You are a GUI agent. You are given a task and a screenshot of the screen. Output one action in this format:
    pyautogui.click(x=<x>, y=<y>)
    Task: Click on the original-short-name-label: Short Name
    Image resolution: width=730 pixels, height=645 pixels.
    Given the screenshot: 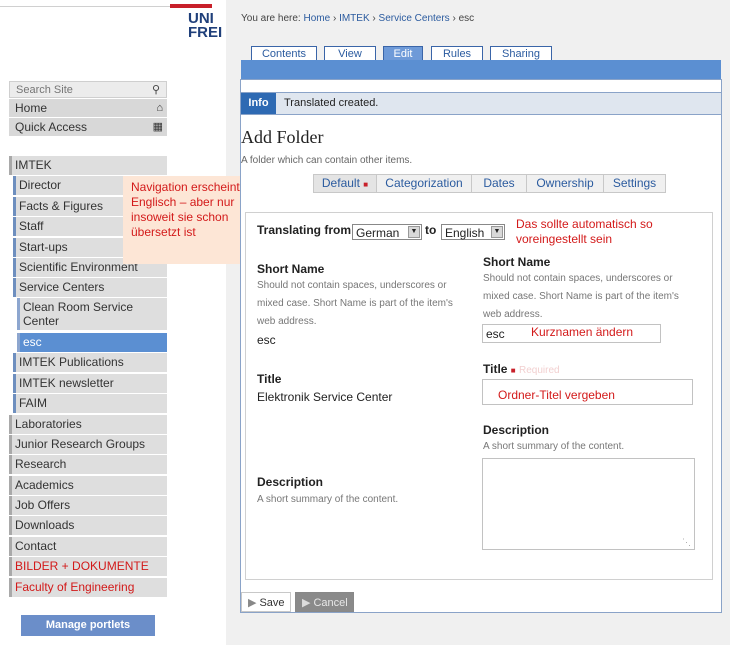 What is the action you would take?
    pyautogui.click(x=291, y=269)
    